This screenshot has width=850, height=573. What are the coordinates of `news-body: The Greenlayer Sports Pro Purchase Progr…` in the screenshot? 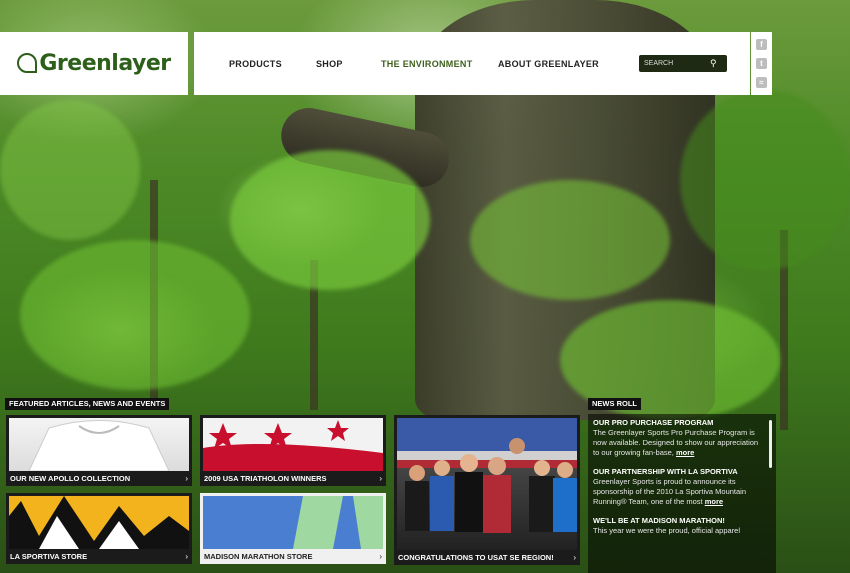 It's located at (679, 443).